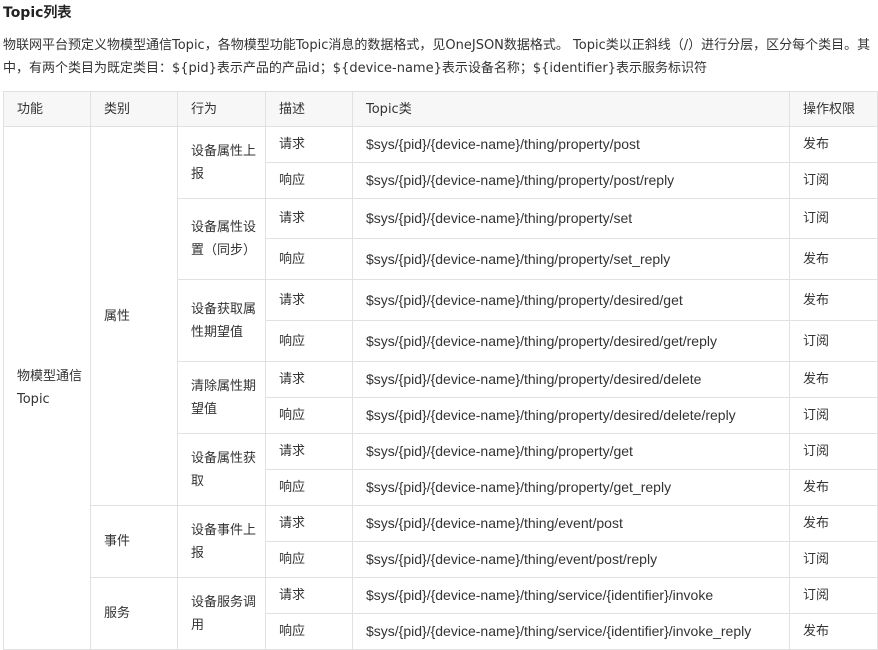  What do you see at coordinates (833, 109) in the screenshot?
I see `header-permission: 操作权限` at bounding box center [833, 109].